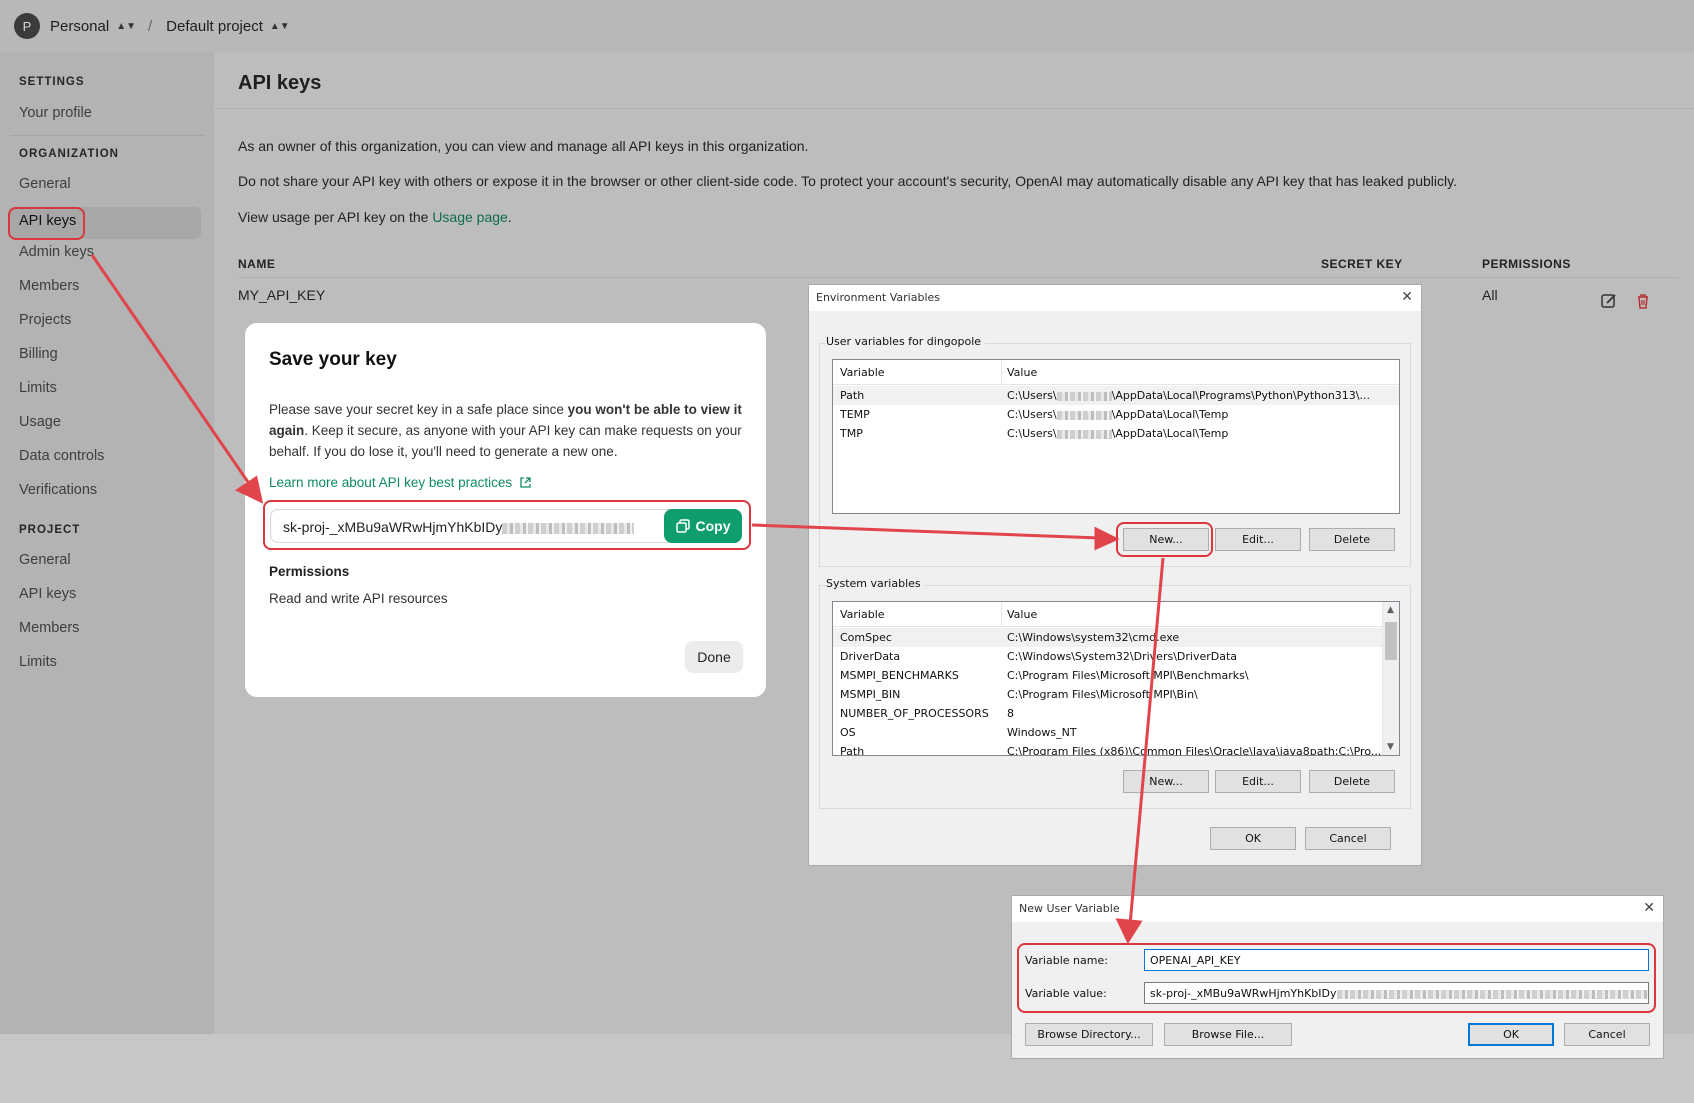 This screenshot has height=1103, width=1694. I want to click on user-col-separator, so click(1001, 372).